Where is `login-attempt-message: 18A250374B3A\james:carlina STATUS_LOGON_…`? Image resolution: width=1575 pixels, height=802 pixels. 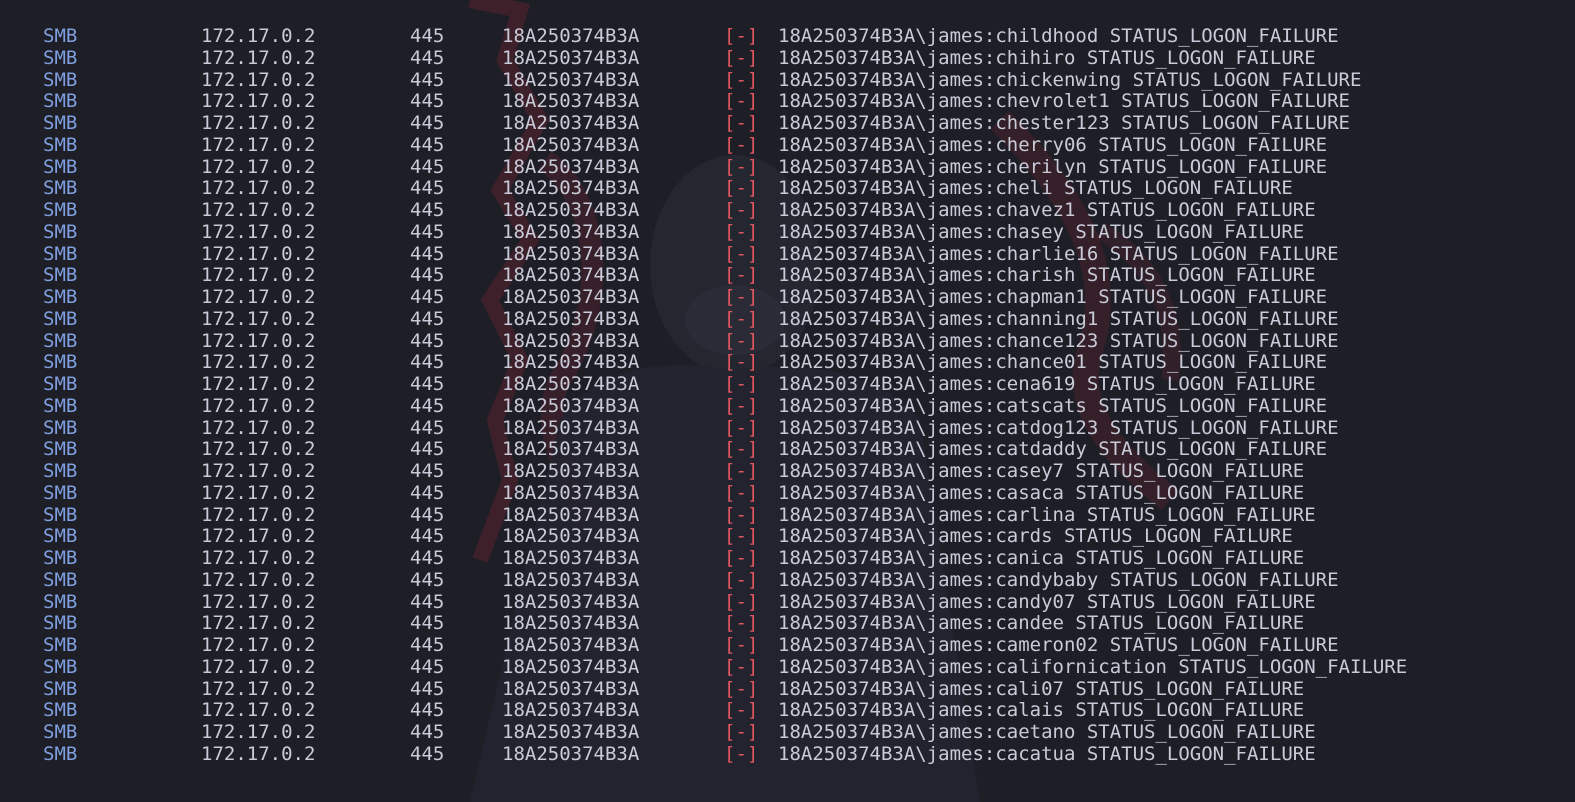 login-attempt-message: 18A250374B3A\james:carlina STATUS_LOGON_… is located at coordinates (1047, 514).